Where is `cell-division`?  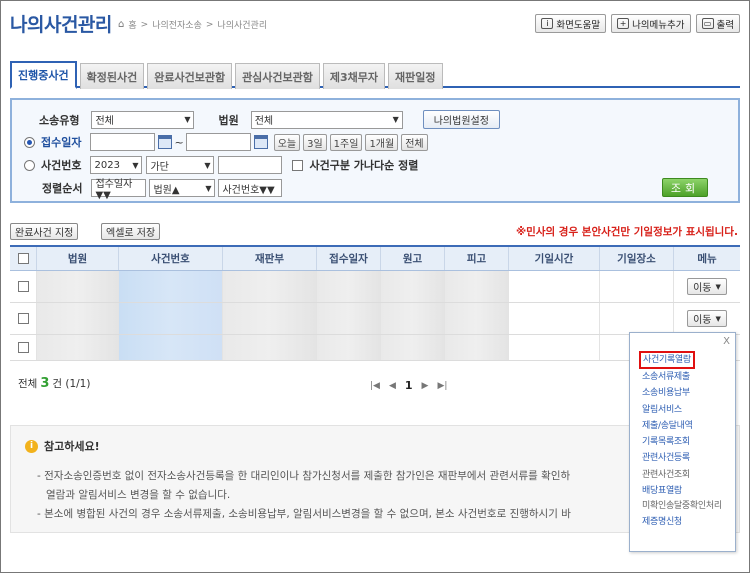 cell-division is located at coordinates (270, 347).